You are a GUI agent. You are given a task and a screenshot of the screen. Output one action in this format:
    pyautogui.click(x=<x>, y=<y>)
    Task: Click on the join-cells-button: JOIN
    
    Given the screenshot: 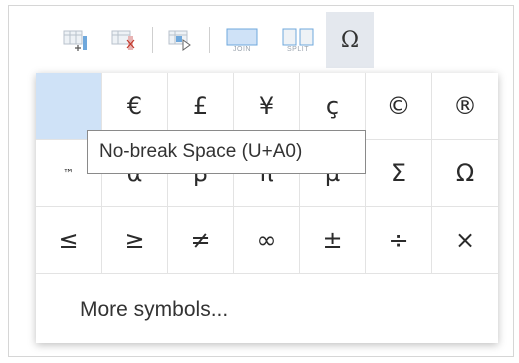 What is the action you would take?
    pyautogui.click(x=242, y=40)
    